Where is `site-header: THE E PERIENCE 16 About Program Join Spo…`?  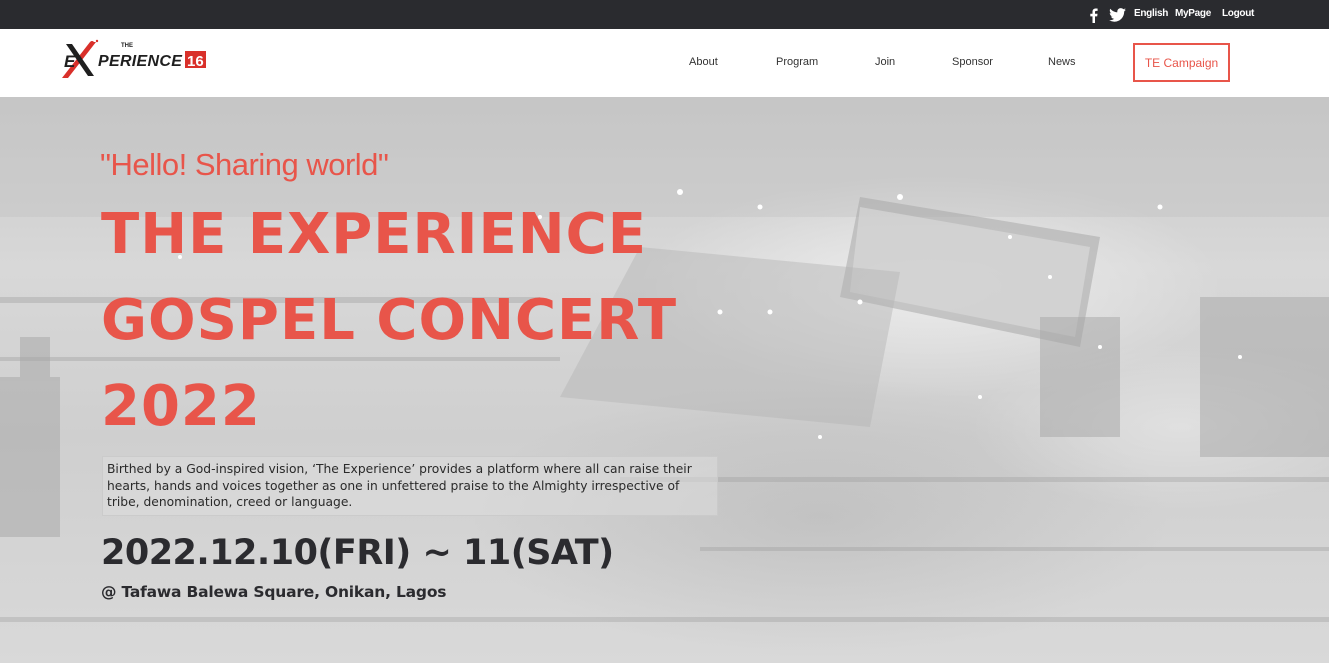
site-header: THE E PERIENCE 16 About Program Join Spo… is located at coordinates (664, 63).